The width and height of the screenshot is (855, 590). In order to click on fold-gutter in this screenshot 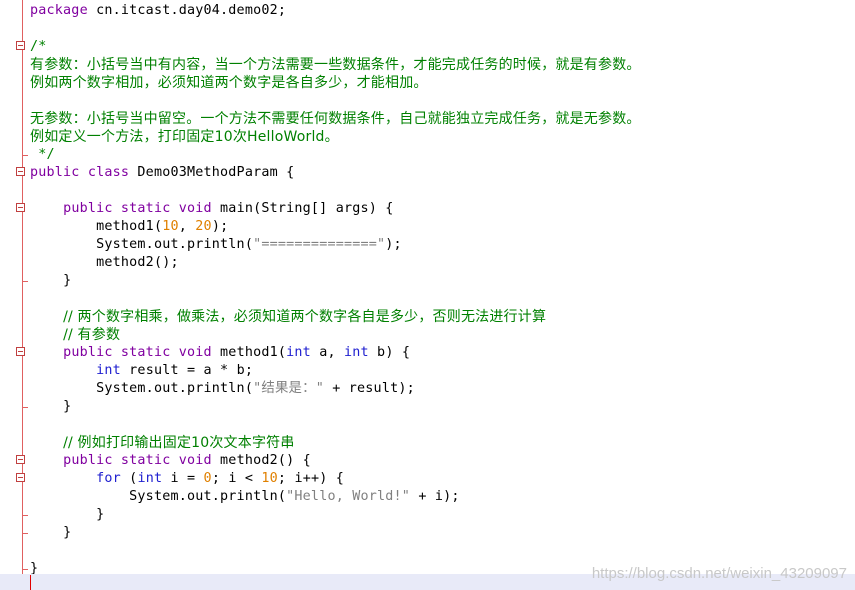, I will do `click(22, 295)`.